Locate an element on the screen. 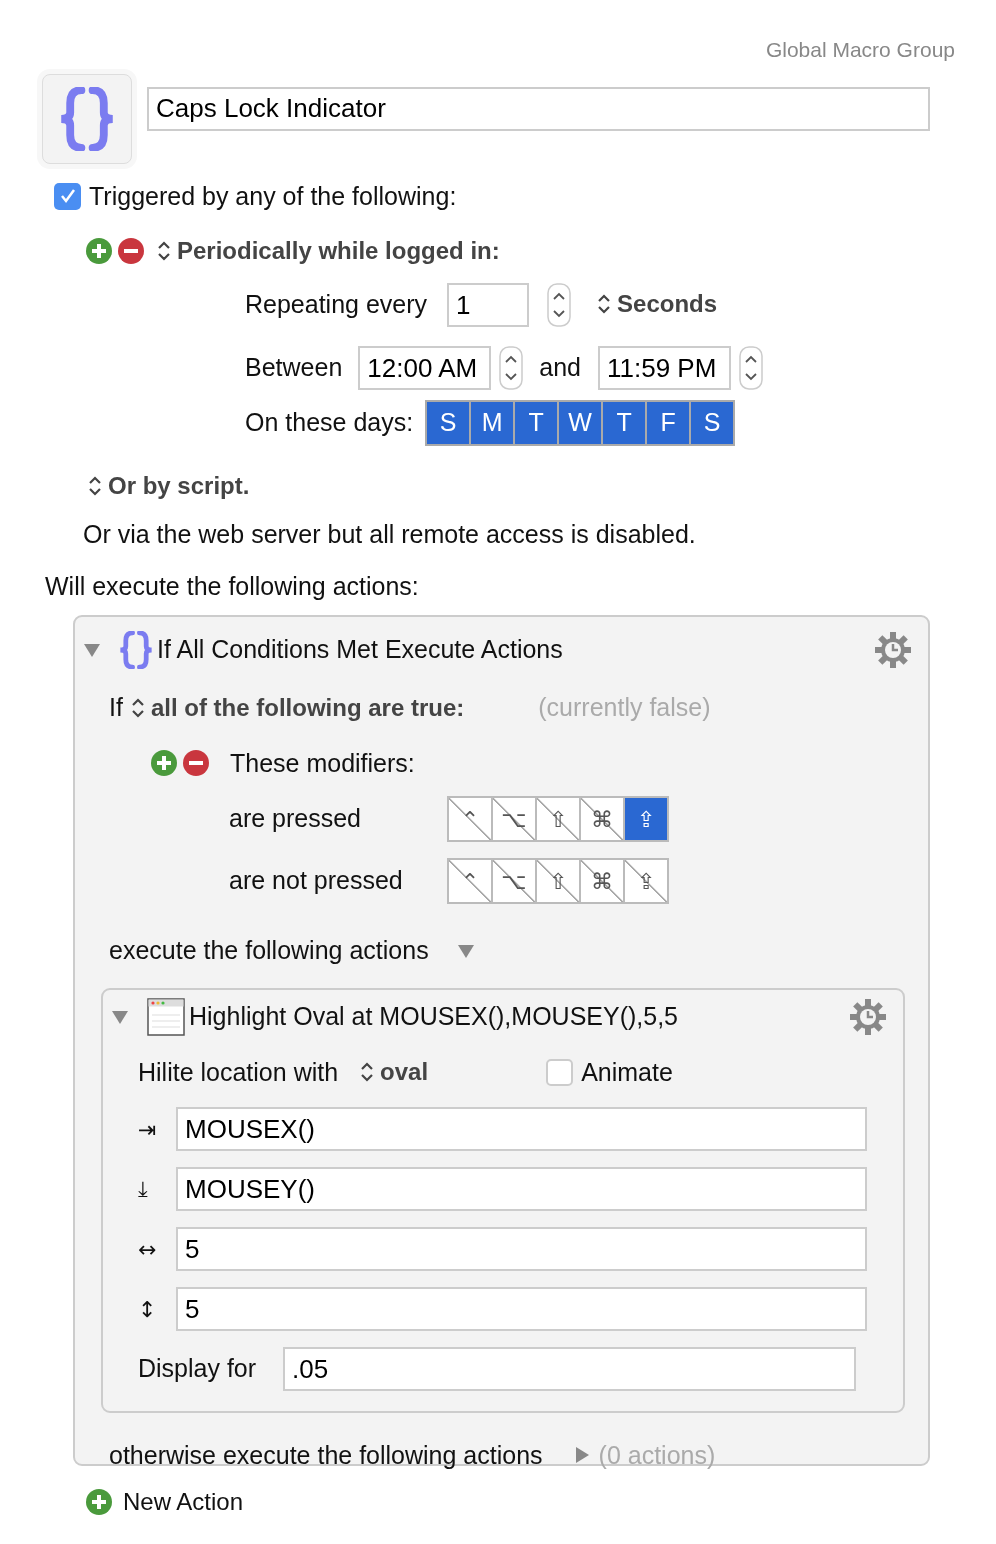 This screenshot has height=1544, width=996. display-label: Display for is located at coordinates (197, 1369).